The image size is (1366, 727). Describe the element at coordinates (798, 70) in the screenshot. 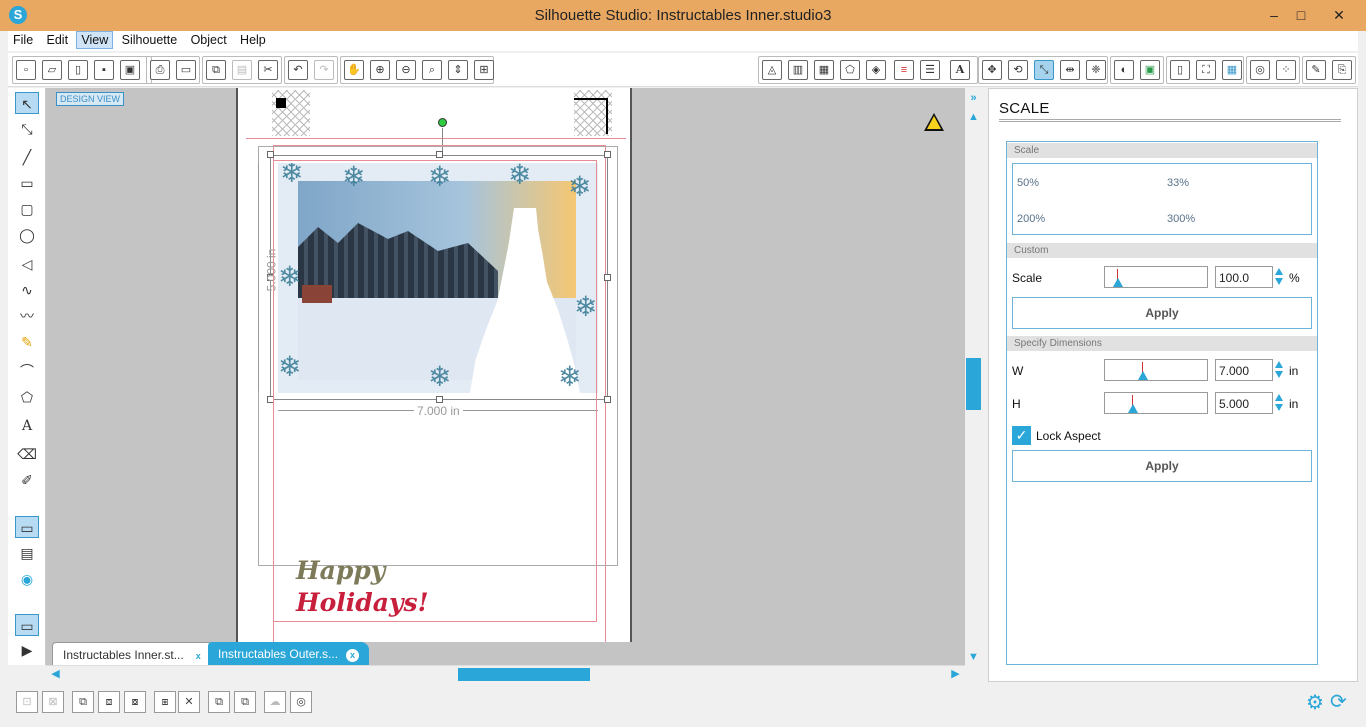

I see `fill-gradient-icon: ▥` at that location.